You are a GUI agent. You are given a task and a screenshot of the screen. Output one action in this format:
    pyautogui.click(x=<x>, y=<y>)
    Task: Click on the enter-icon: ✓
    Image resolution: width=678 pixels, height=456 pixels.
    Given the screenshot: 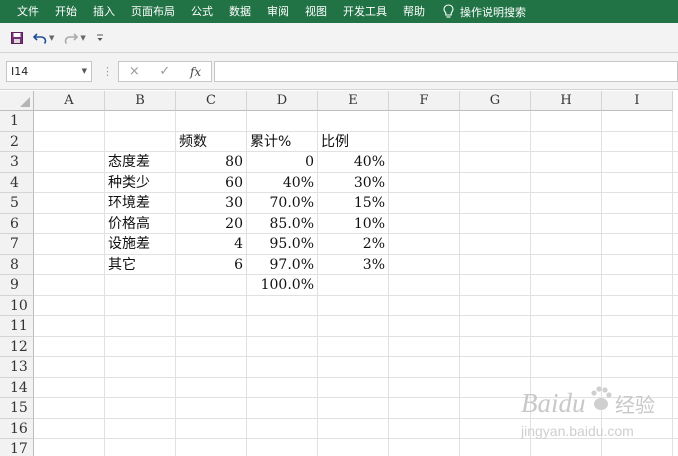 What is the action you would take?
    pyautogui.click(x=164, y=71)
    